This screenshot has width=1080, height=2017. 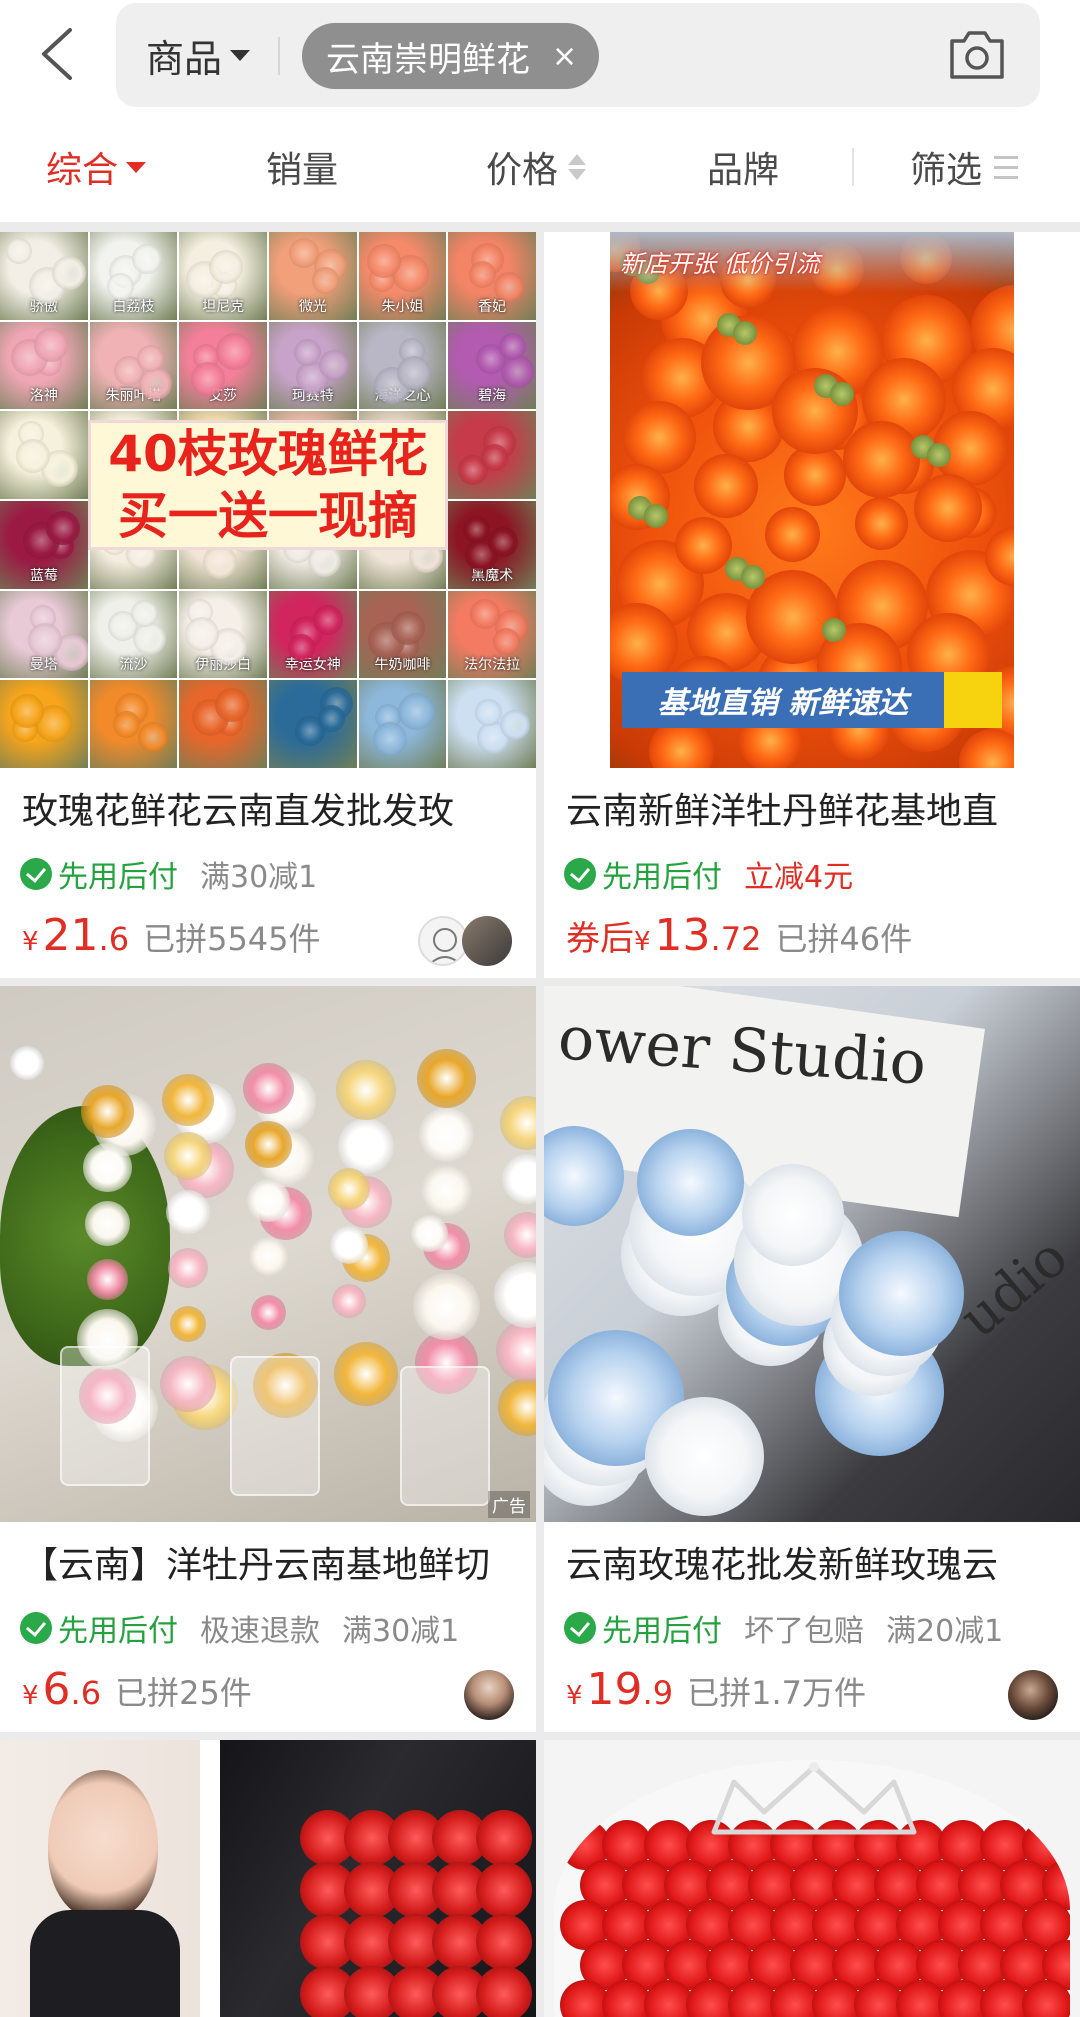 What do you see at coordinates (302, 167) in the screenshot?
I see `sort-sales: 销量` at bounding box center [302, 167].